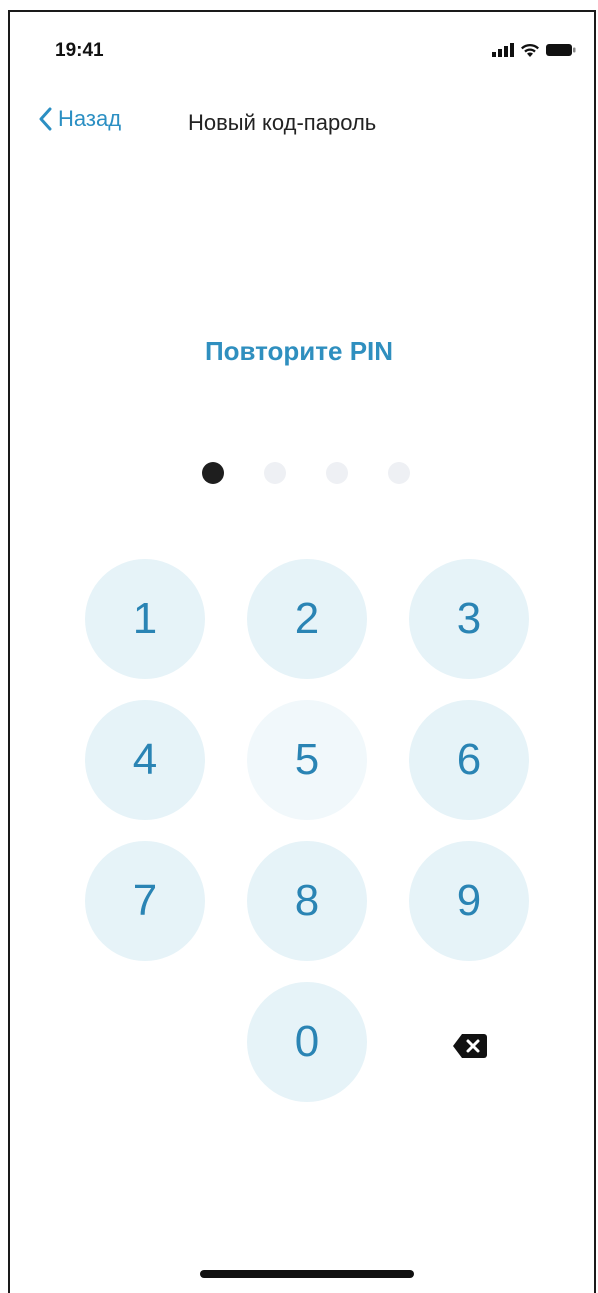 Image resolution: width=598 pixels, height=1293 pixels. Describe the element at coordinates (145, 760) in the screenshot. I see `key-4: 4` at that location.